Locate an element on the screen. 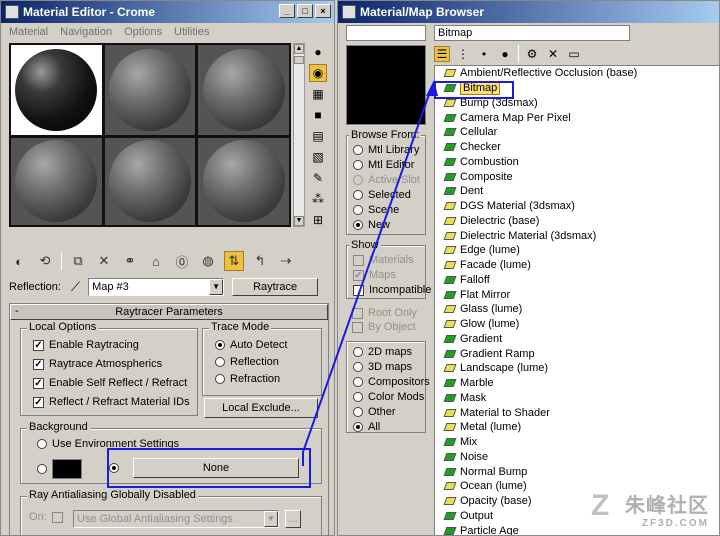  backlight-icon: ◉ is located at coordinates (318, 73).